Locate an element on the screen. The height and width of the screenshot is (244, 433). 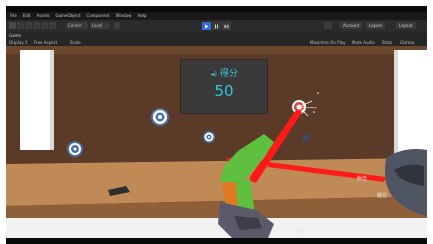
stats-toggle: Stats is located at coordinates (387, 42).